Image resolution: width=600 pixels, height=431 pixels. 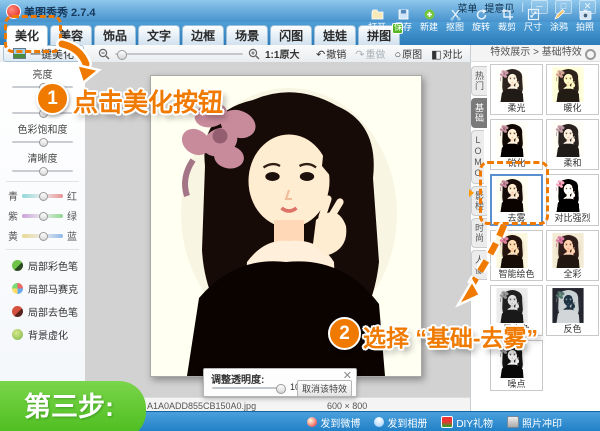 What do you see at coordinates (347, 406) in the screenshot?
I see `image-dimensions: 600 × 800` at bounding box center [347, 406].